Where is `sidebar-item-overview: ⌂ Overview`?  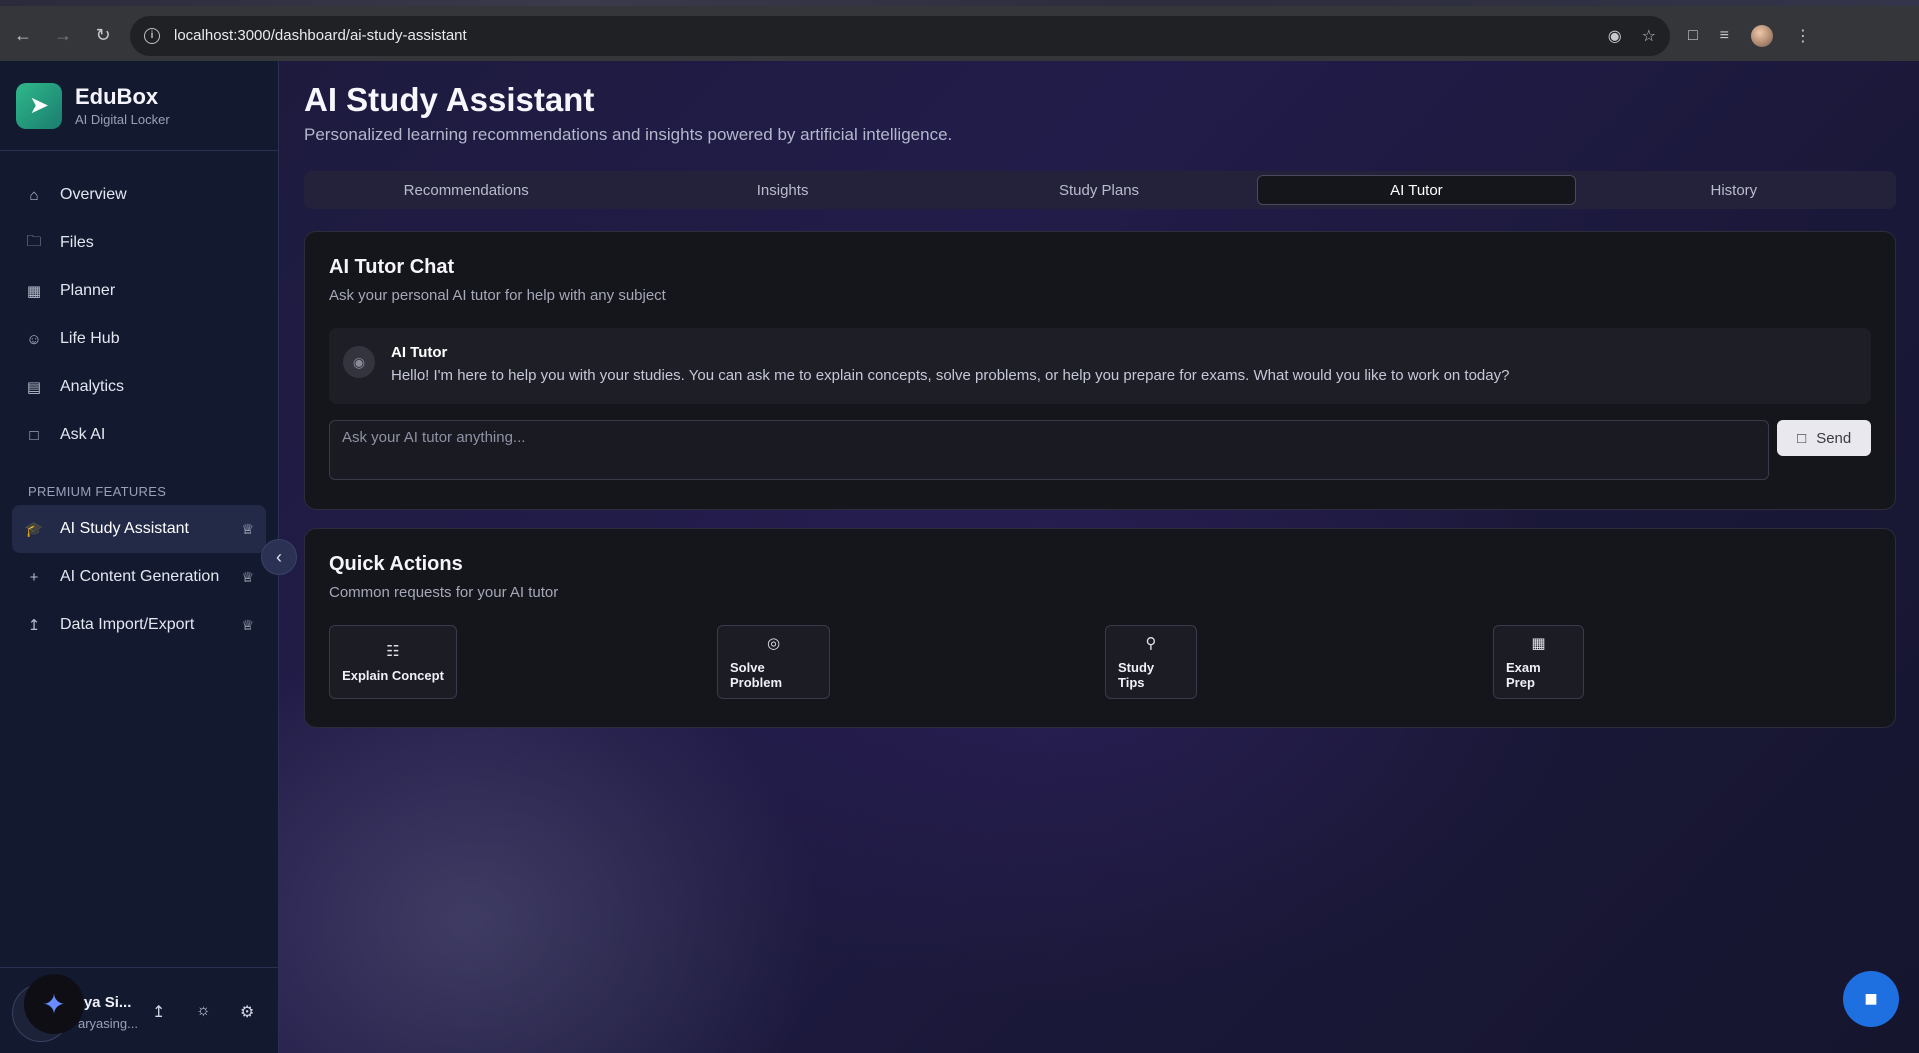
sidebar-item-overview: ⌂ Overview is located at coordinates (139, 195).